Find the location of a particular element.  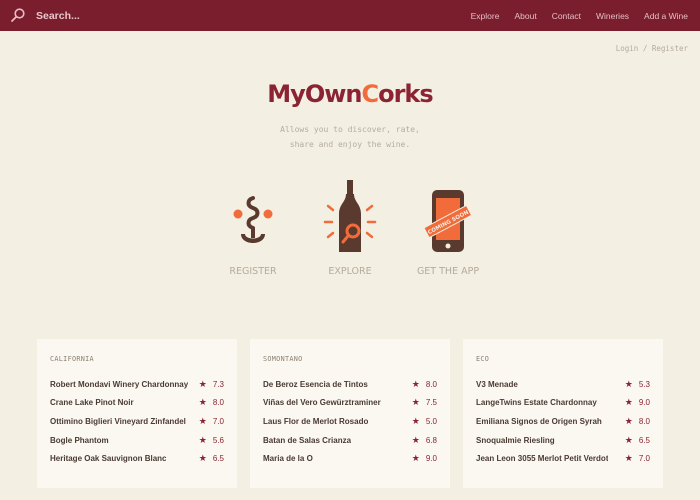

register-link: Register is located at coordinates (670, 48).